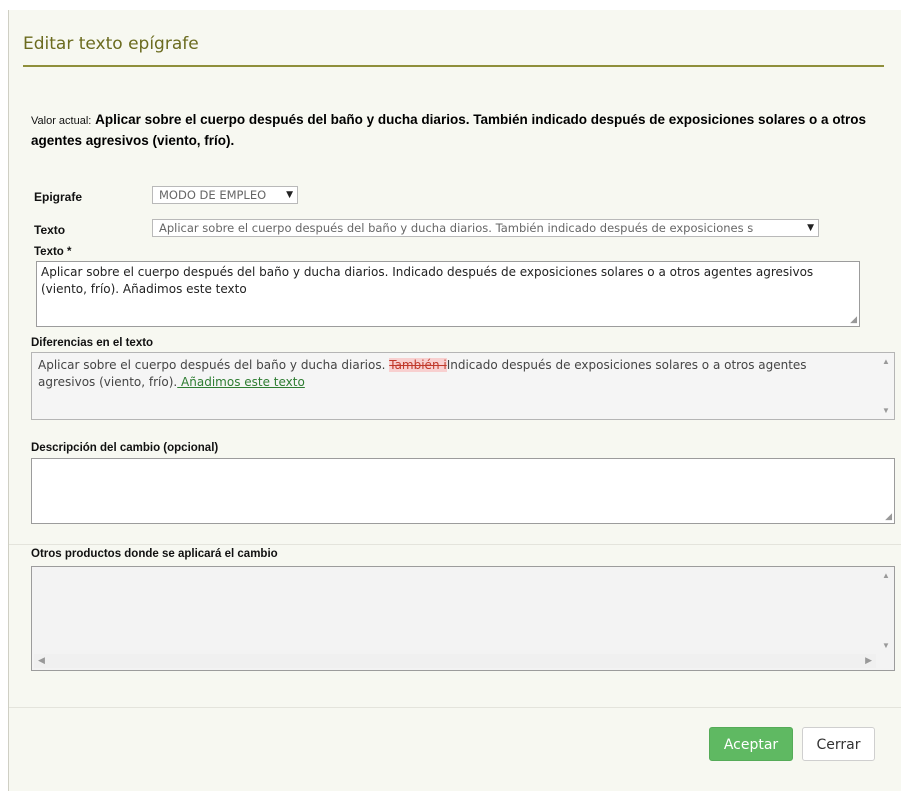 Image resolution: width=901 pixels, height=791 pixels. What do you see at coordinates (463, 618) in the screenshot?
I see `products-list: ▲ ▼ ◀ ▶` at bounding box center [463, 618].